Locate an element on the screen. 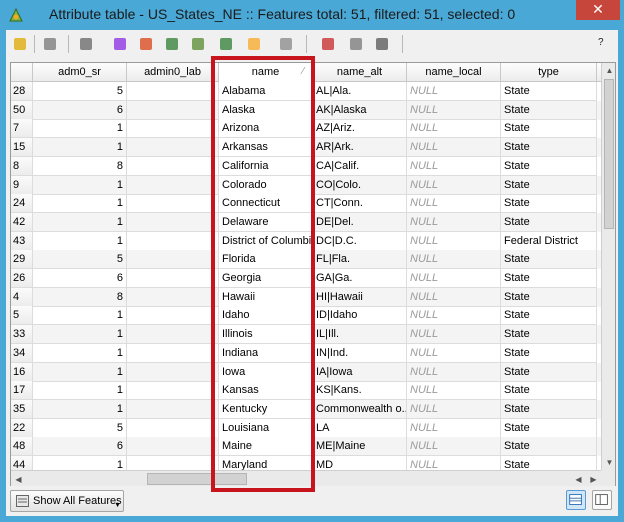  sort-indicator-icon: ⁄ is located at coordinates (303, 72).